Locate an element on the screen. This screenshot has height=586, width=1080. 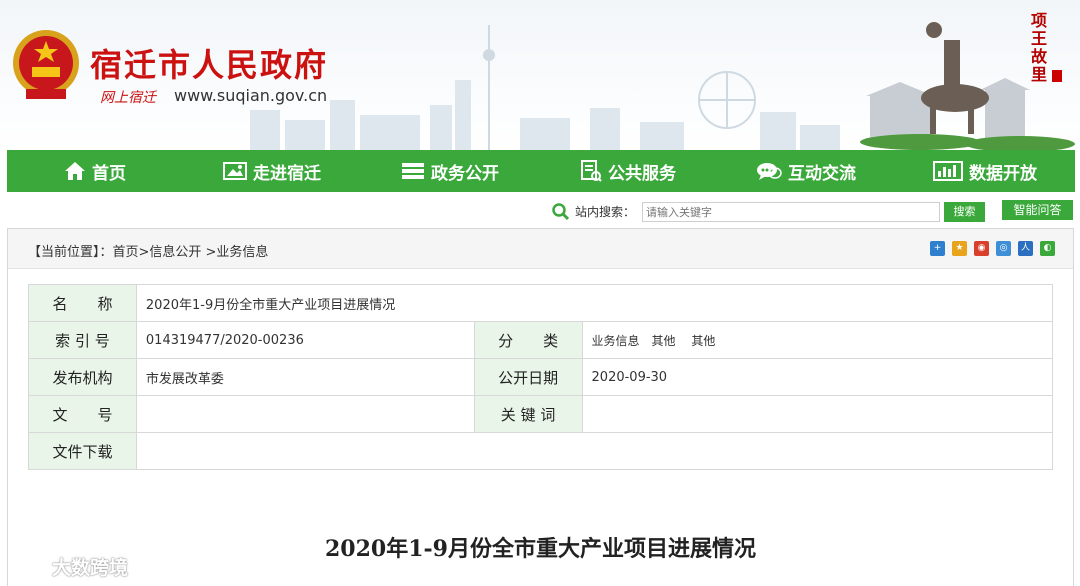
nav-label: 走进宿迁 is located at coordinates (287, 173).